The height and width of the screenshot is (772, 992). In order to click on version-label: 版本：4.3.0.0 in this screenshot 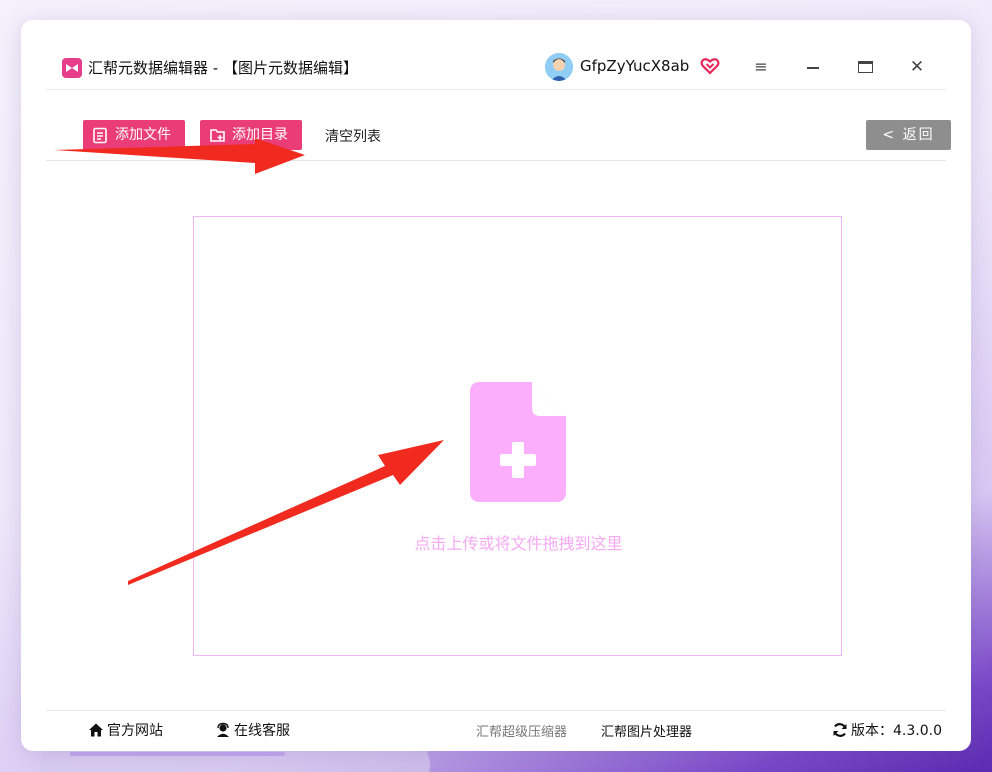, I will do `click(896, 731)`.